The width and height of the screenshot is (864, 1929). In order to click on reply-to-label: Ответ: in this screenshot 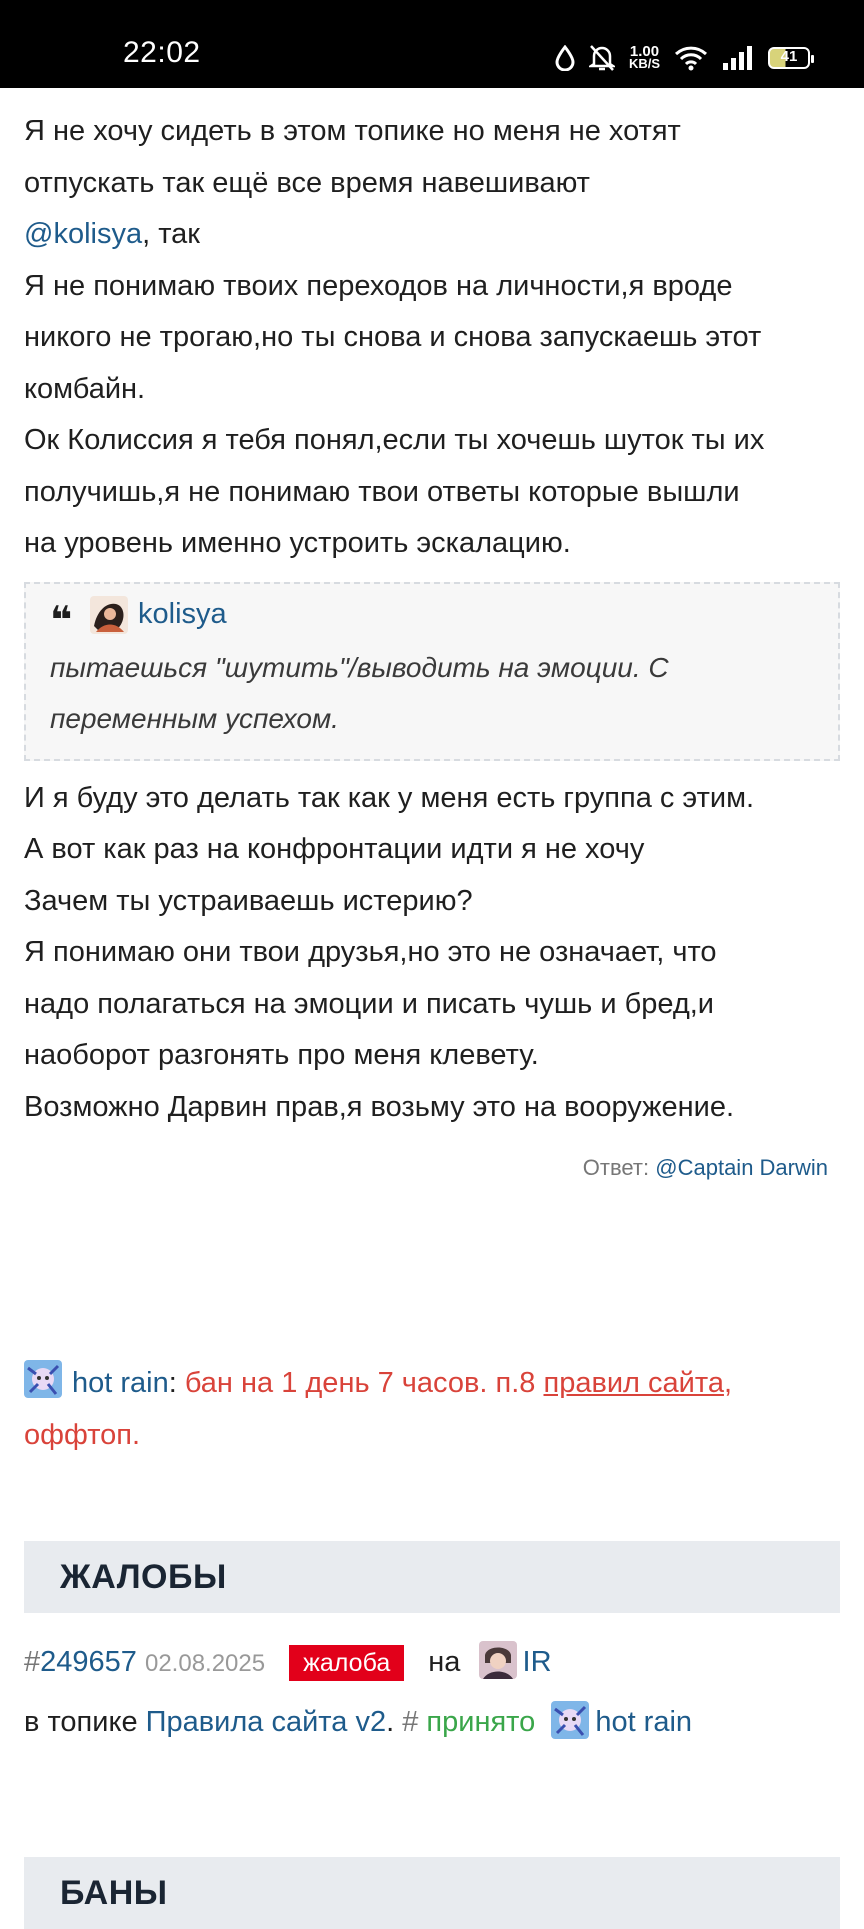, I will do `click(616, 1167)`.